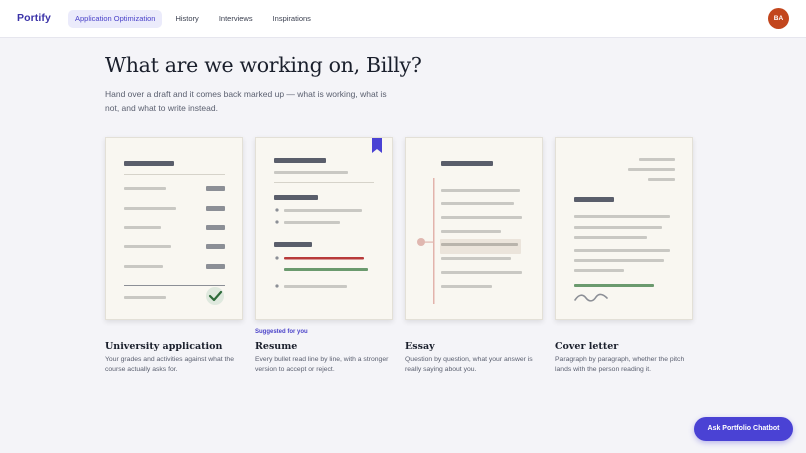 The height and width of the screenshot is (453, 806). Describe the element at coordinates (469, 232) in the screenshot. I see `essay-timeline-icon` at that location.